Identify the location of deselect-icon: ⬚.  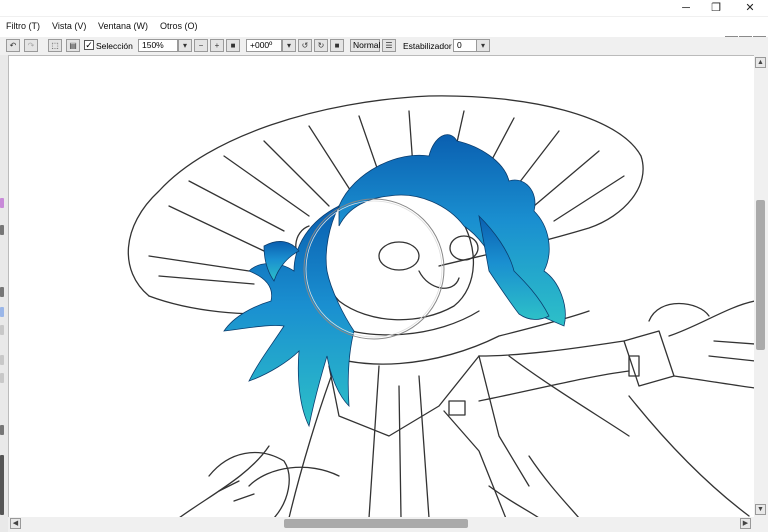
(55, 45).